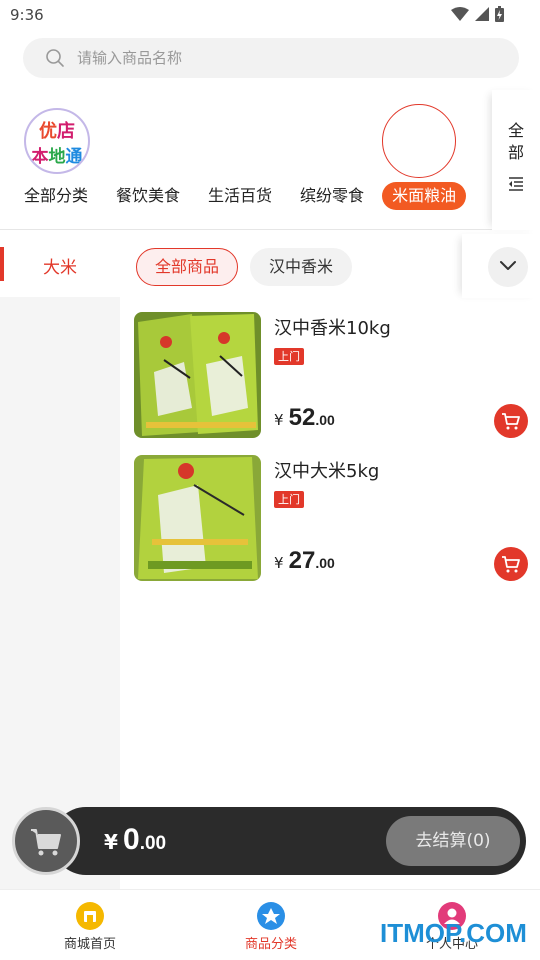 This screenshot has width=540, height=960. I want to click on watermark: ITMOP.COM, so click(453, 933).